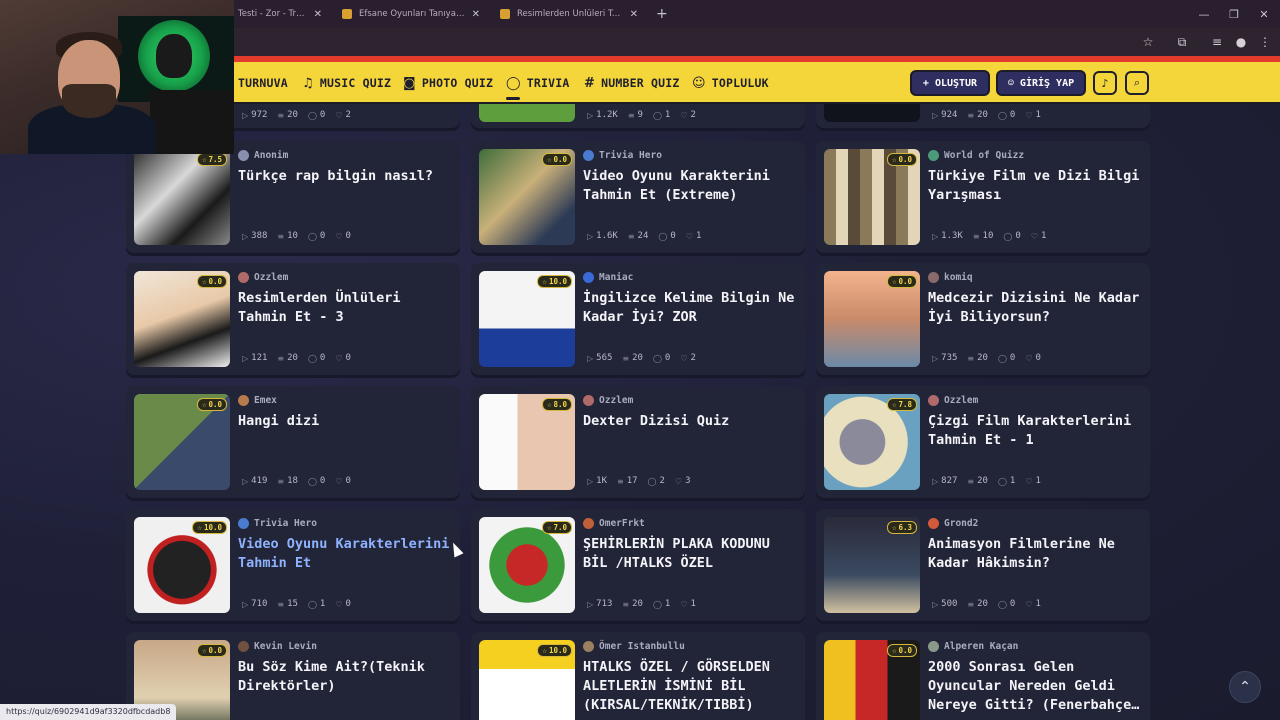 This screenshot has height=720, width=1280. Describe the element at coordinates (983, 116) in the screenshot. I see `quiz-card-partial: ▷ 924 ≡ 20 ◯ 0 ♡ 1` at that location.